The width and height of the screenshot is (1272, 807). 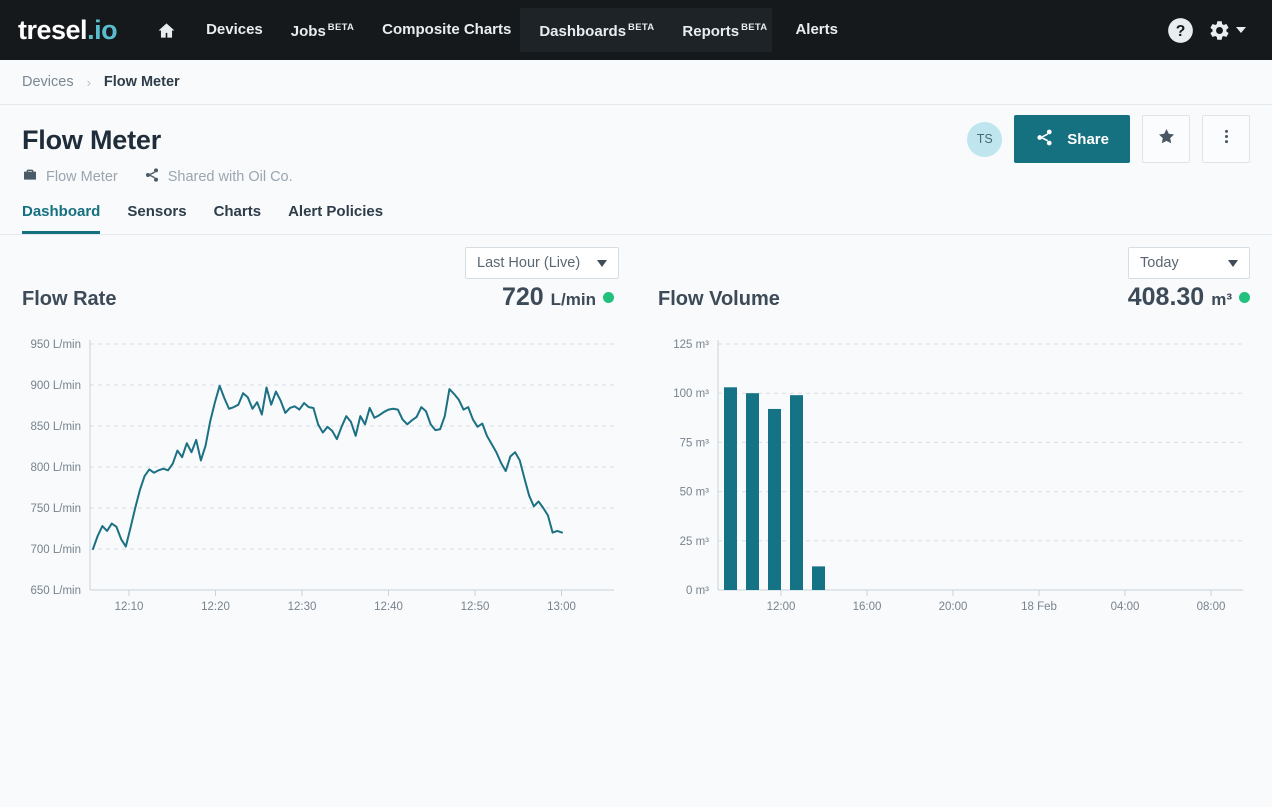 I want to click on avatar: TS, so click(x=985, y=139).